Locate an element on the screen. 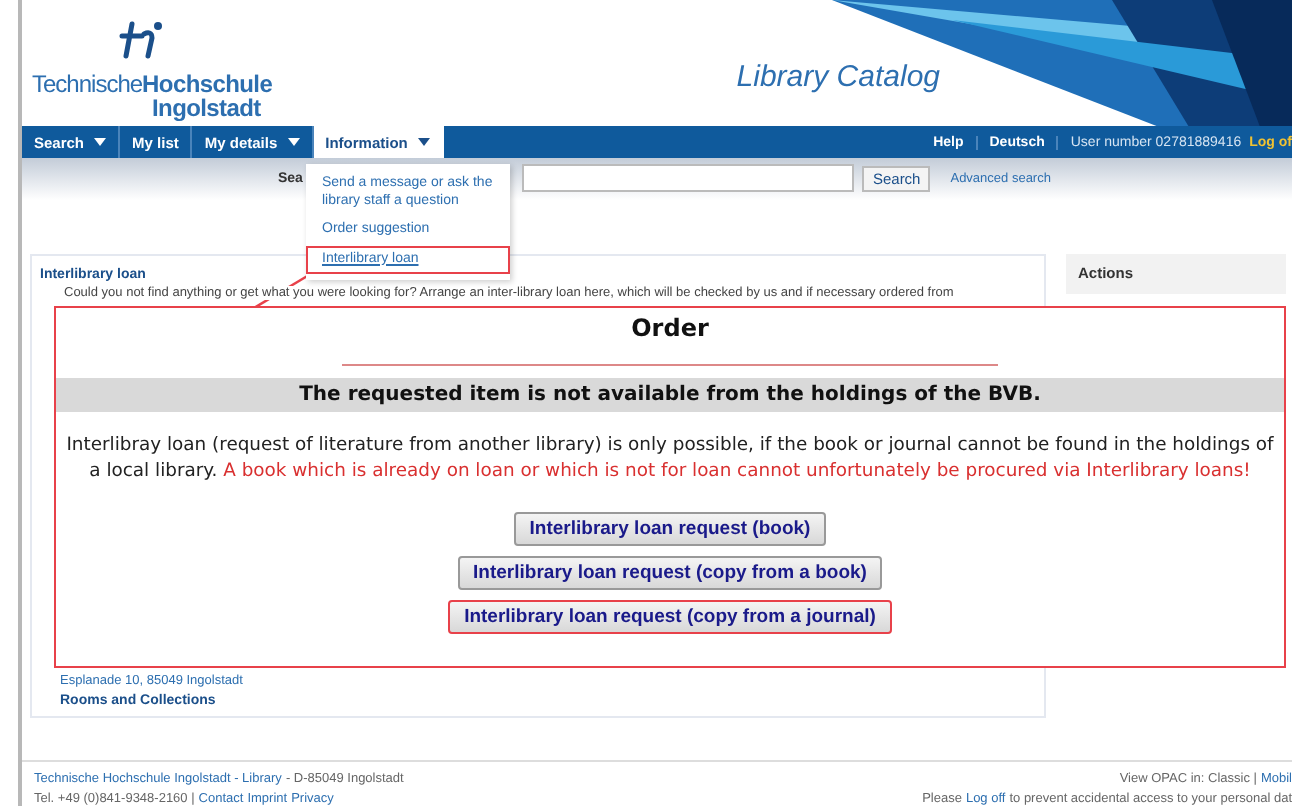  loan-request-button: Interlibrary loan request (copy from a book) is located at coordinates (670, 573).